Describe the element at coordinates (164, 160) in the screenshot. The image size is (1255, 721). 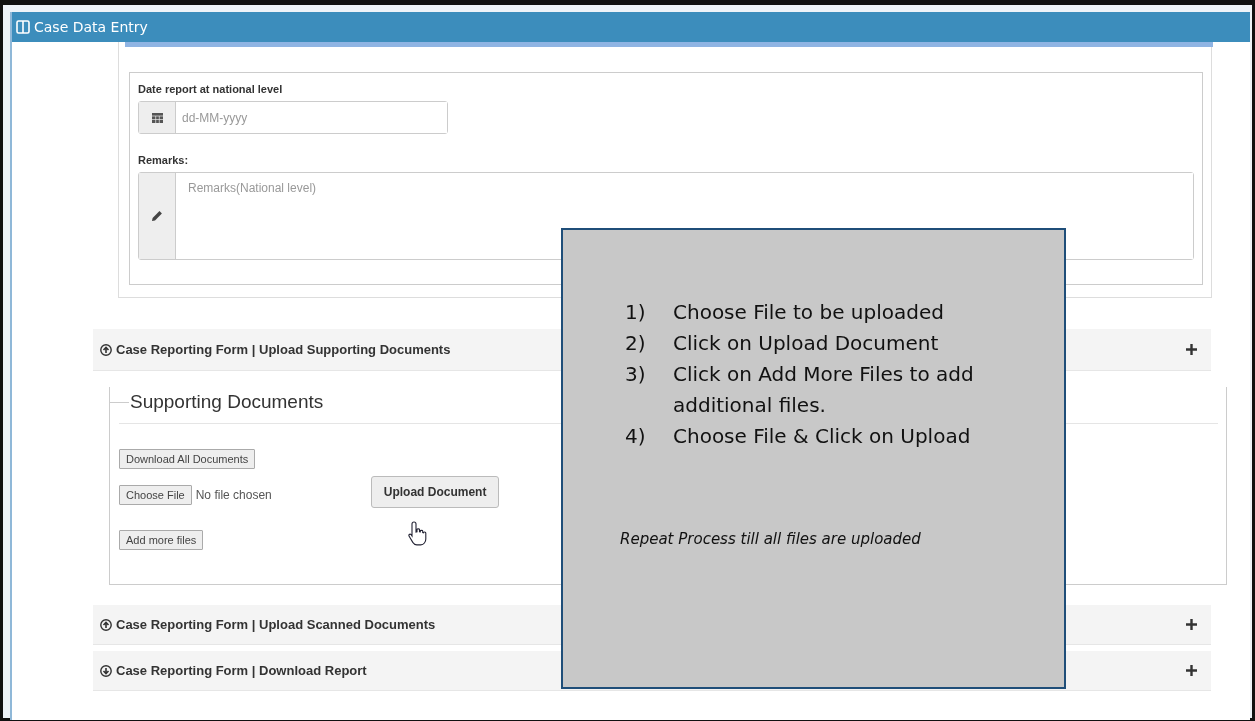
I see `remarks-label: Remarks:` at that location.